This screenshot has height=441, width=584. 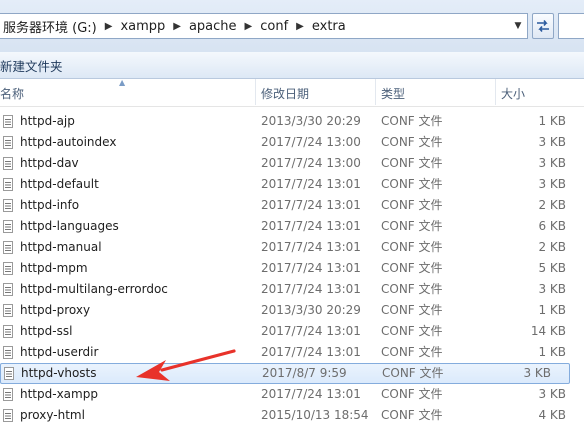 I want to click on file-name: httpd-ajp, so click(x=47, y=121).